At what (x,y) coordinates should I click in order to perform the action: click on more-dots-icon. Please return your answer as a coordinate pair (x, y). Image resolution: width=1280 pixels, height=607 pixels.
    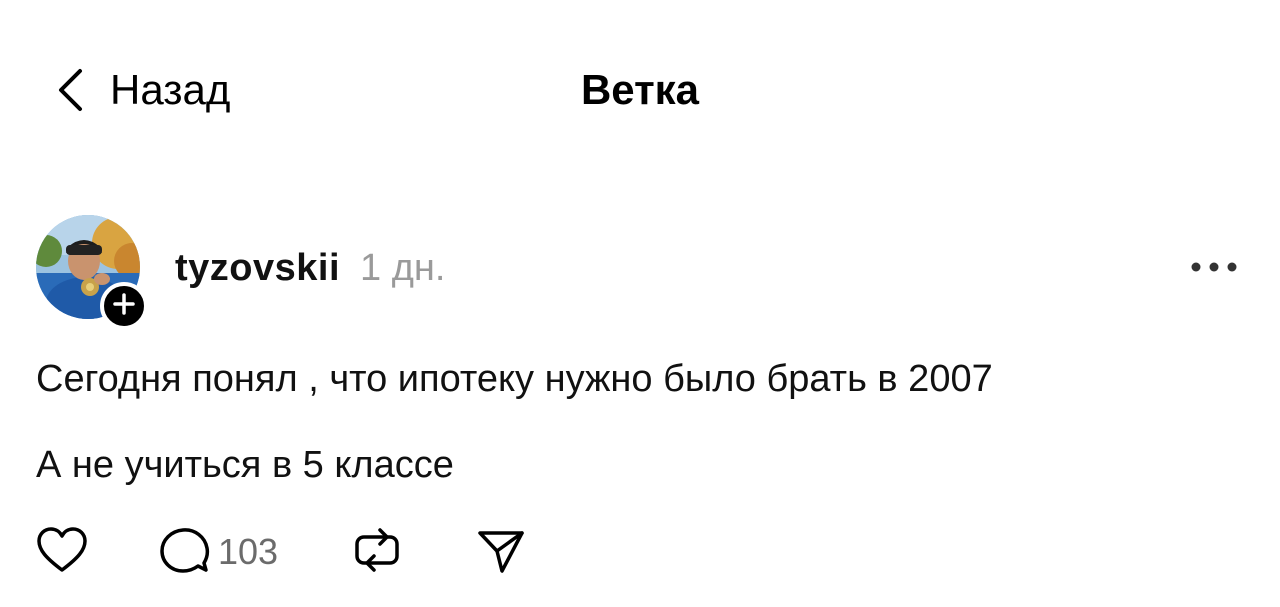
    Looking at the image, I should click on (1214, 275).